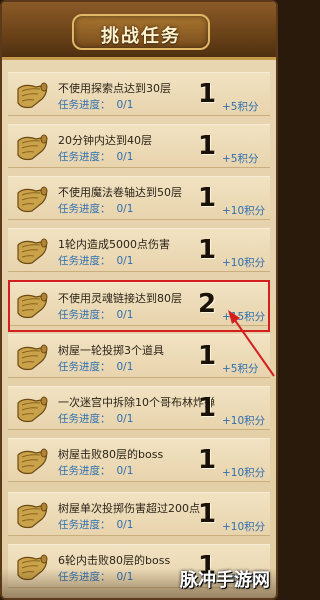  I want to click on task-row: 不使用魔法卷轴达到50层 任务进度： 0/1 1 +10积分, so click(139, 198).